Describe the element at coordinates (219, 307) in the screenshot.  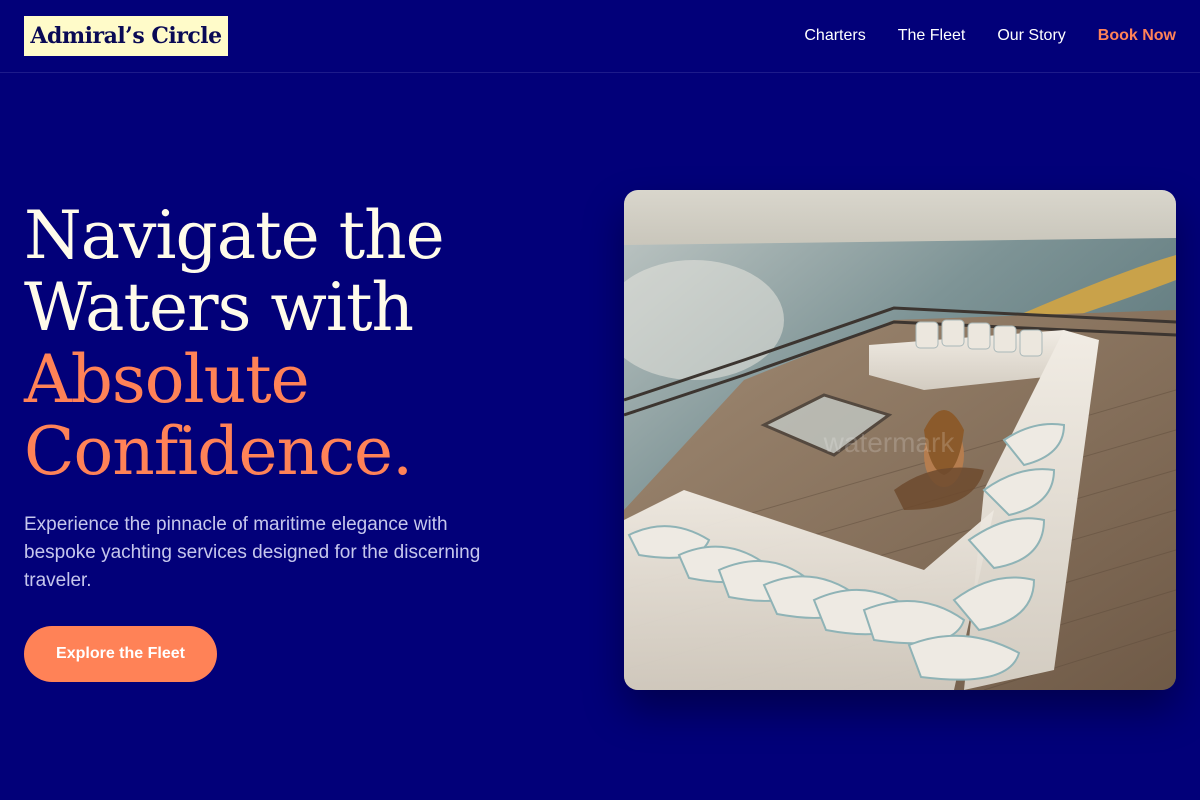
I see `headline-line-2: Waters with` at that location.